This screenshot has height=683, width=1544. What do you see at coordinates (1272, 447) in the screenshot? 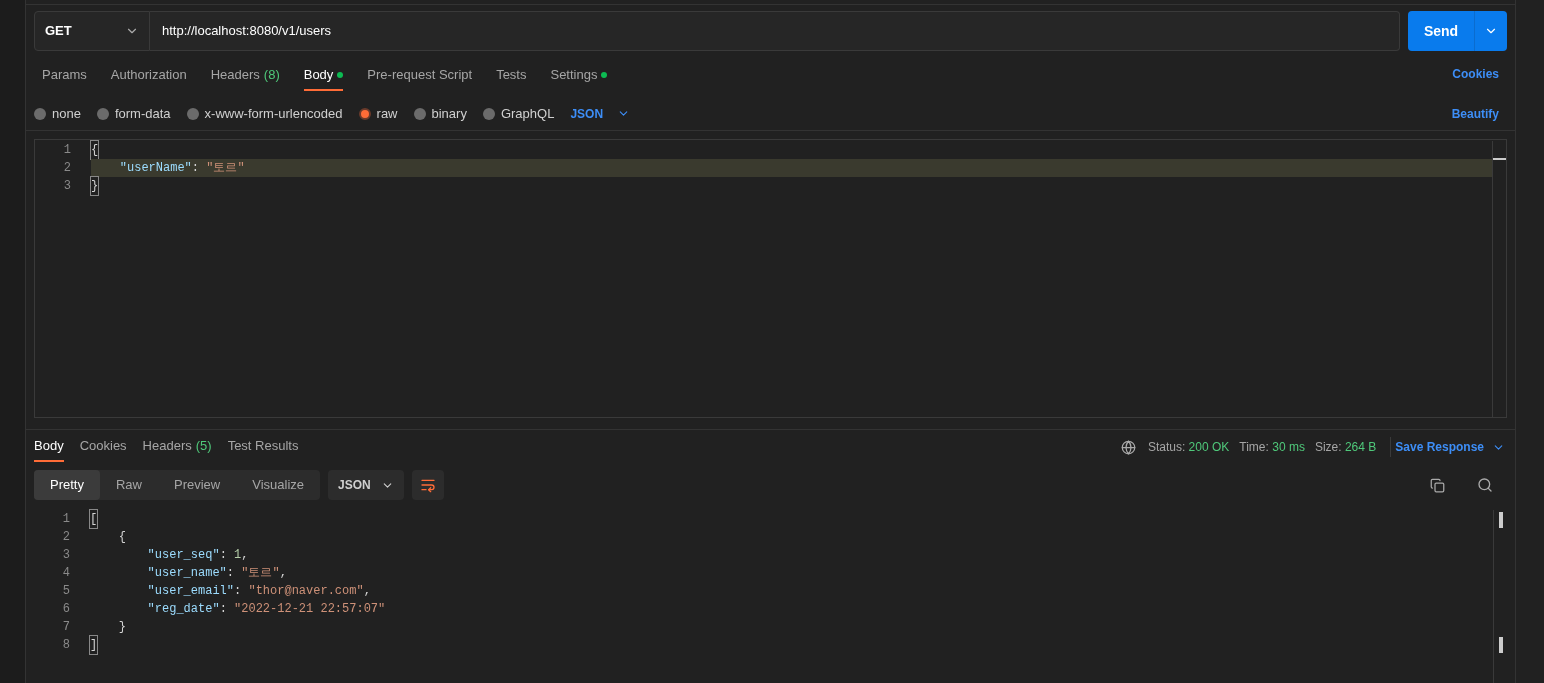
I see `response-meta: Time: 30 ms` at bounding box center [1272, 447].